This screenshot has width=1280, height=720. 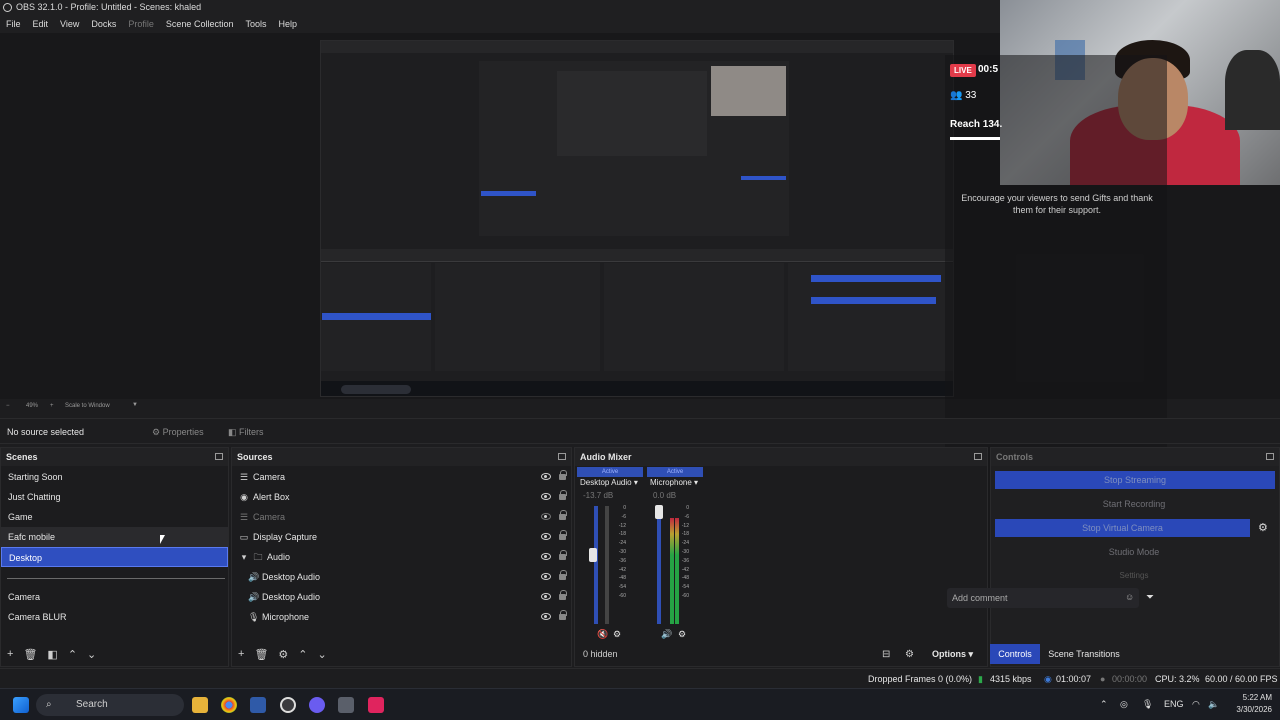 I want to click on tab-controls: Controls, so click(x=1015, y=654).